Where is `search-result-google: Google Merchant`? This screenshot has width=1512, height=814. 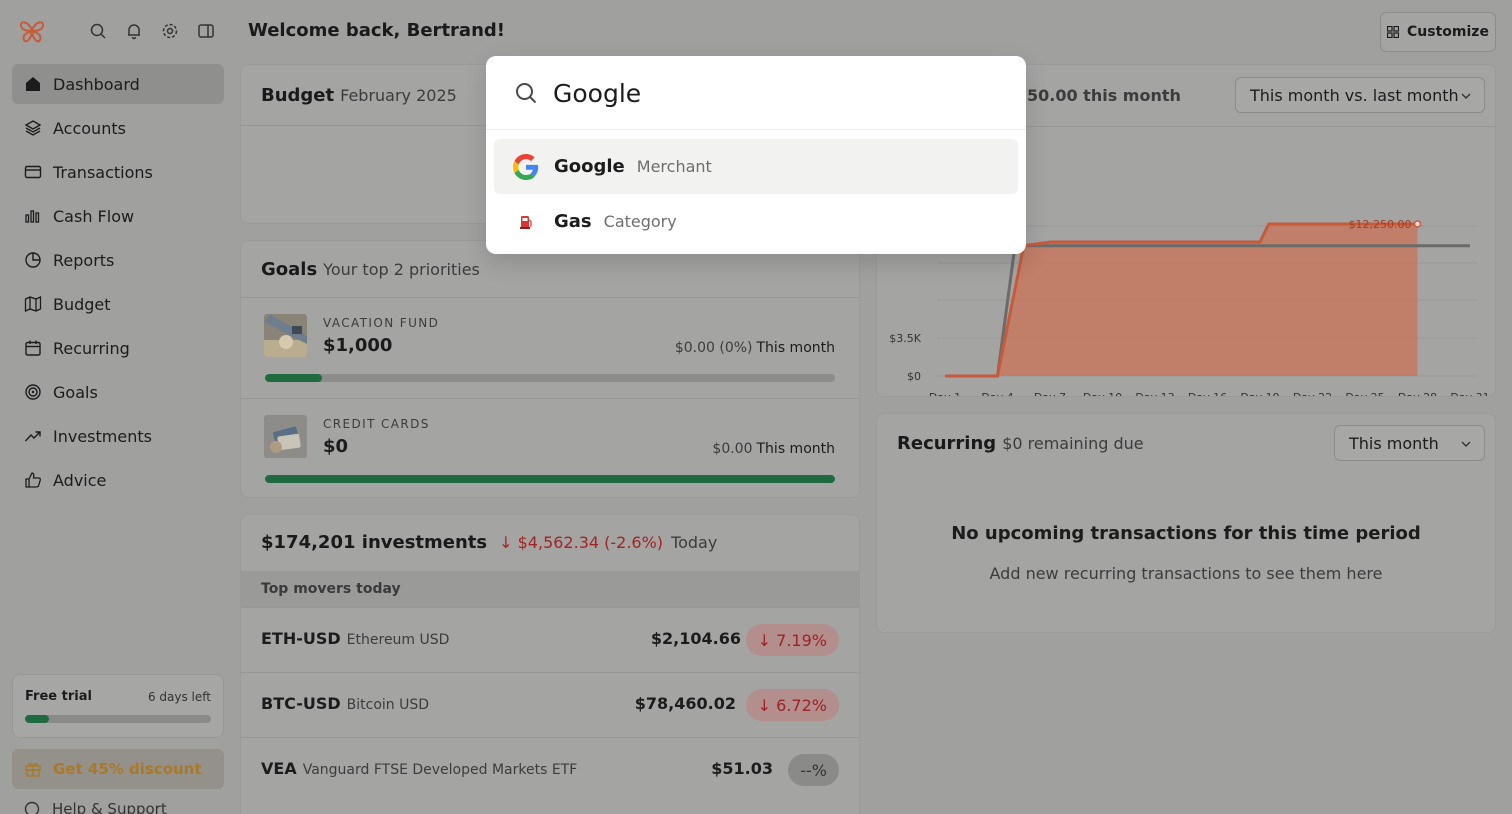
search-result-google: Google Merchant is located at coordinates (756, 166).